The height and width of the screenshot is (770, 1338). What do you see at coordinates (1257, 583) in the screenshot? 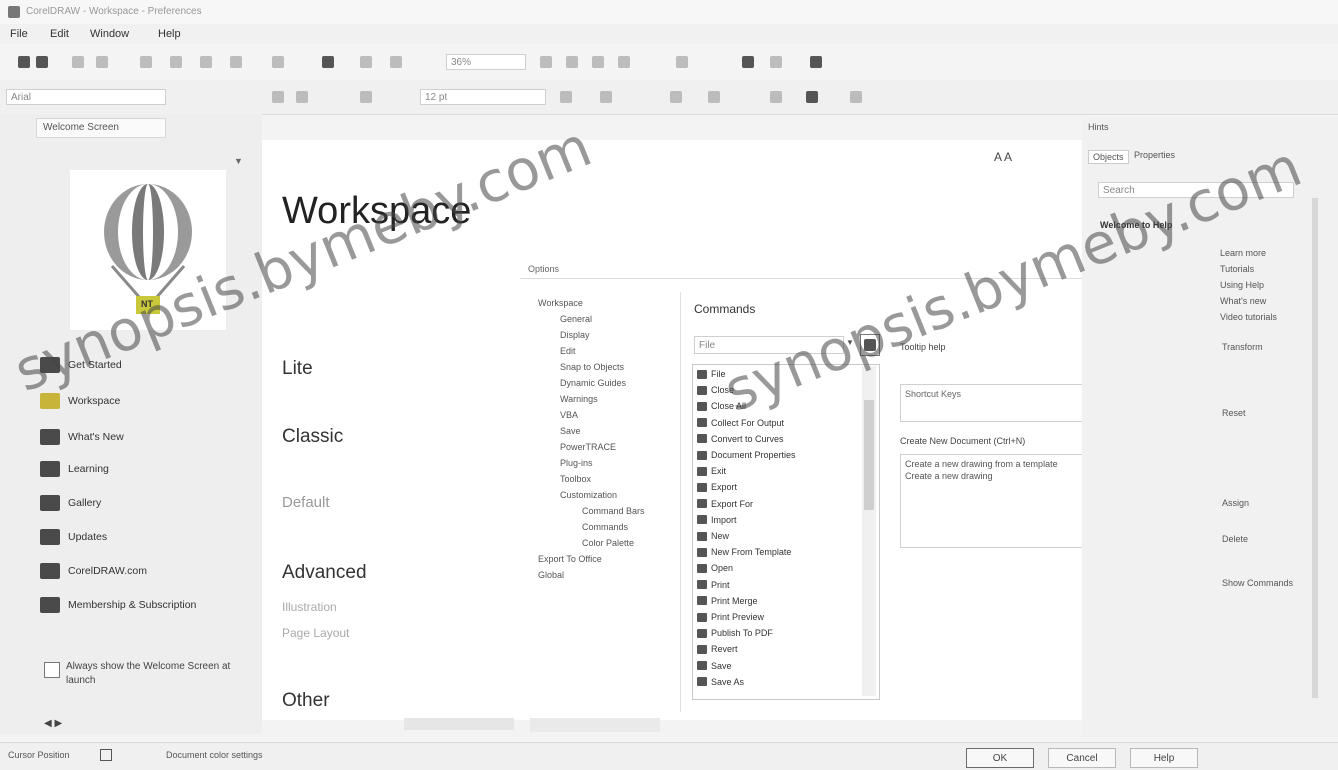
I see `show-commands-label: Show Commands` at bounding box center [1257, 583].